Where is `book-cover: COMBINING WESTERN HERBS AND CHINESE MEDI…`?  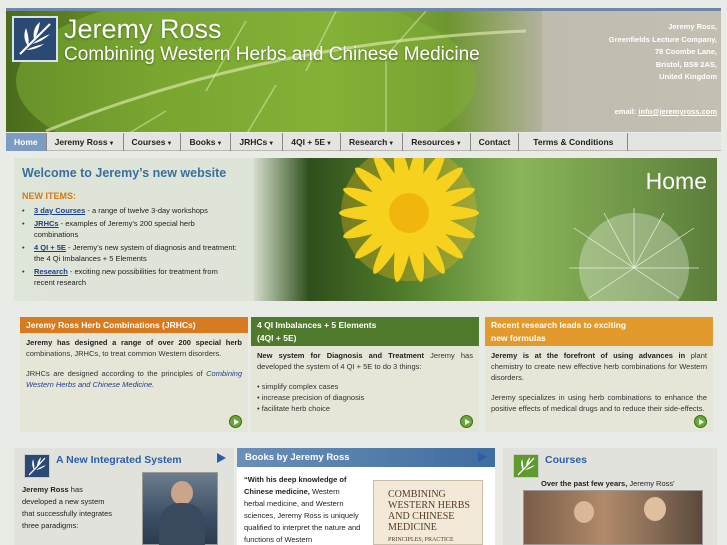 book-cover: COMBINING WESTERN HERBS AND CHINESE MEDI… is located at coordinates (428, 512).